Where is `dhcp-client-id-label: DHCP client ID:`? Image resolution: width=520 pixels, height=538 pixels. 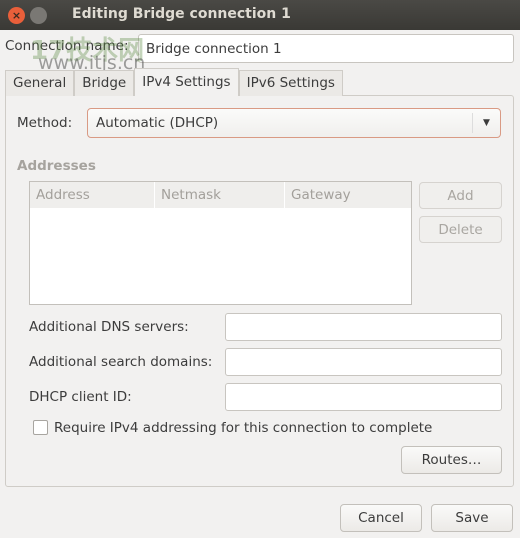 dhcp-client-id-label: DHCP client ID: is located at coordinates (80, 397).